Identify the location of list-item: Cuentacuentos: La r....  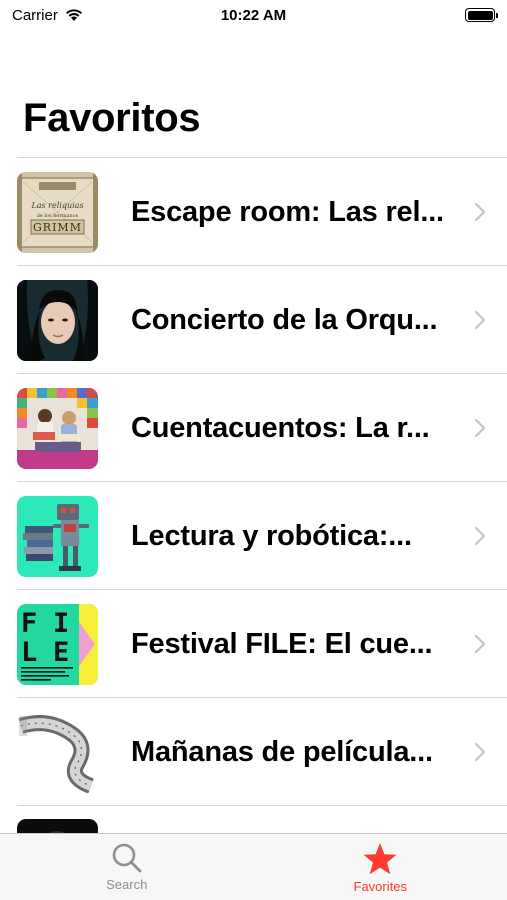
(253, 428).